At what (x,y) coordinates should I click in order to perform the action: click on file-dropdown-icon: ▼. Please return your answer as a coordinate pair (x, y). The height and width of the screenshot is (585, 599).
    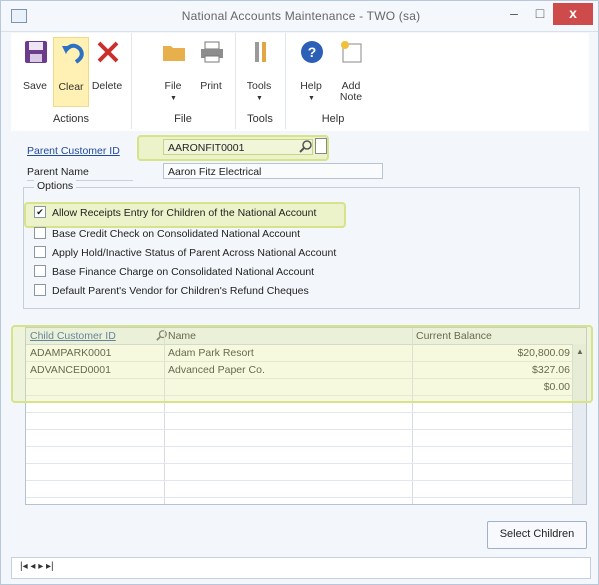
    Looking at the image, I should click on (173, 98).